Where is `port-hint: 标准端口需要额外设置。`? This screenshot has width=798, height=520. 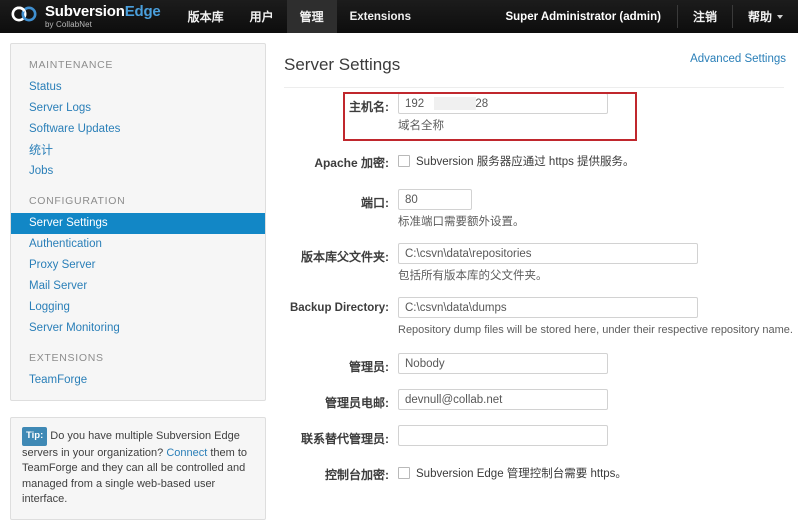 port-hint: 标准端口需要额外设置。 is located at coordinates (461, 222).